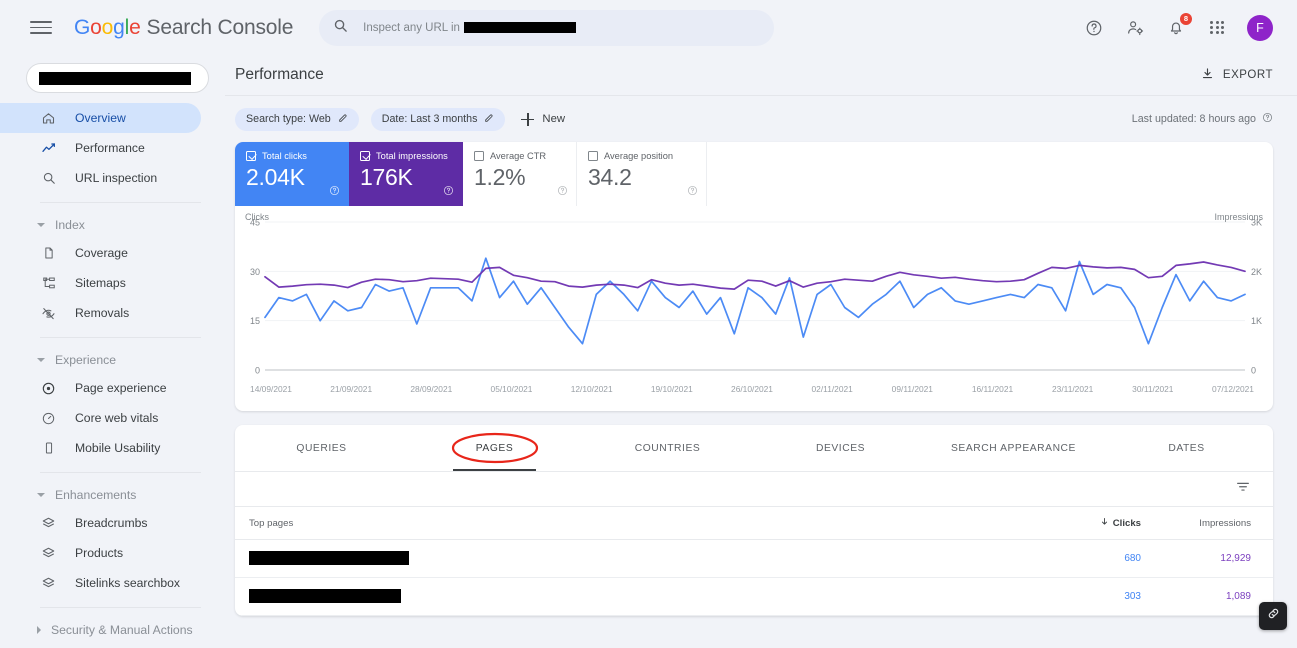  I want to click on metric-total-impressions: Total impressions 176K, so click(406, 174).